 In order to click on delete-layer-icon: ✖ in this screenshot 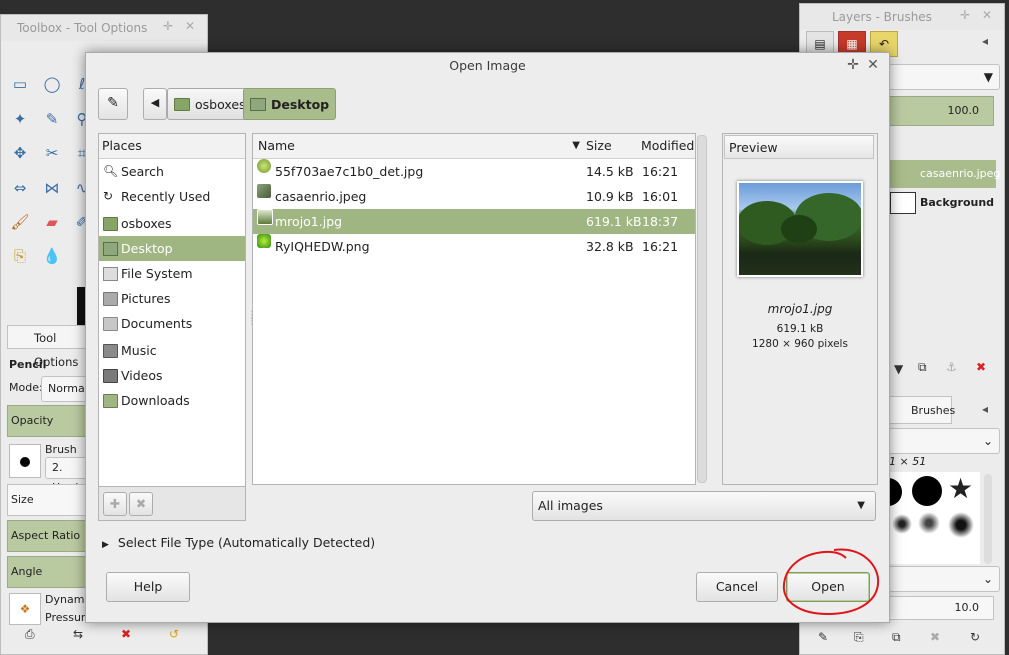, I will do `click(981, 367)`.